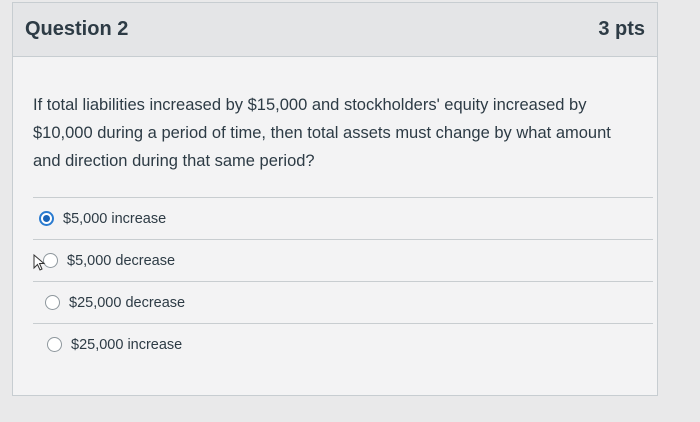 The height and width of the screenshot is (422, 700). What do you see at coordinates (127, 302) in the screenshot?
I see `answer-label: $25,000 decrease` at bounding box center [127, 302].